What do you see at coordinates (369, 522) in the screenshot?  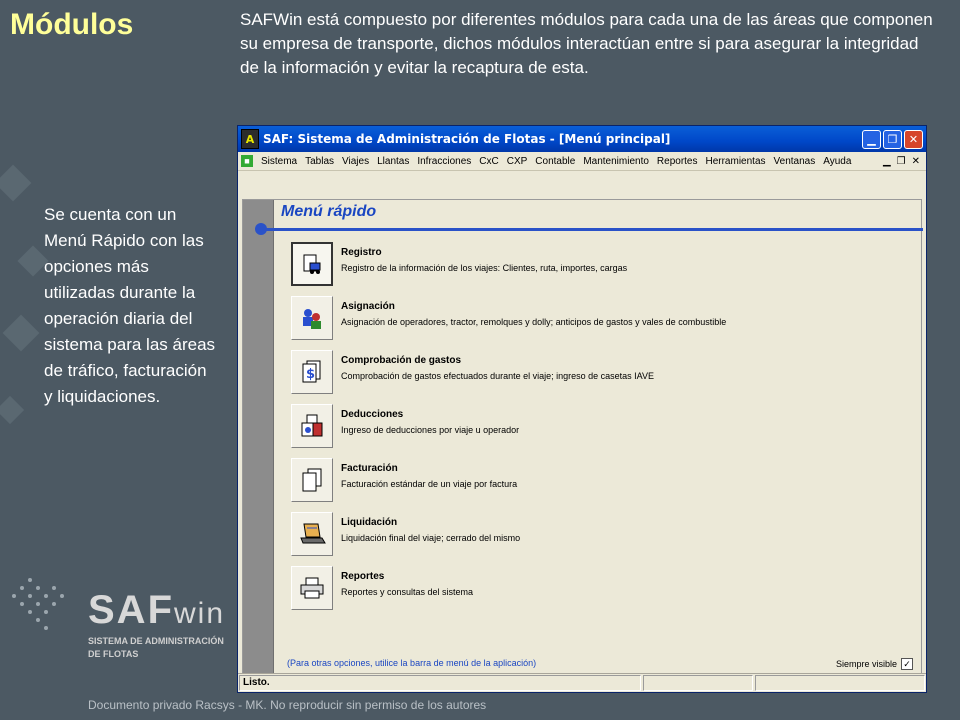 I see `item-label: Liquidación` at bounding box center [369, 522].